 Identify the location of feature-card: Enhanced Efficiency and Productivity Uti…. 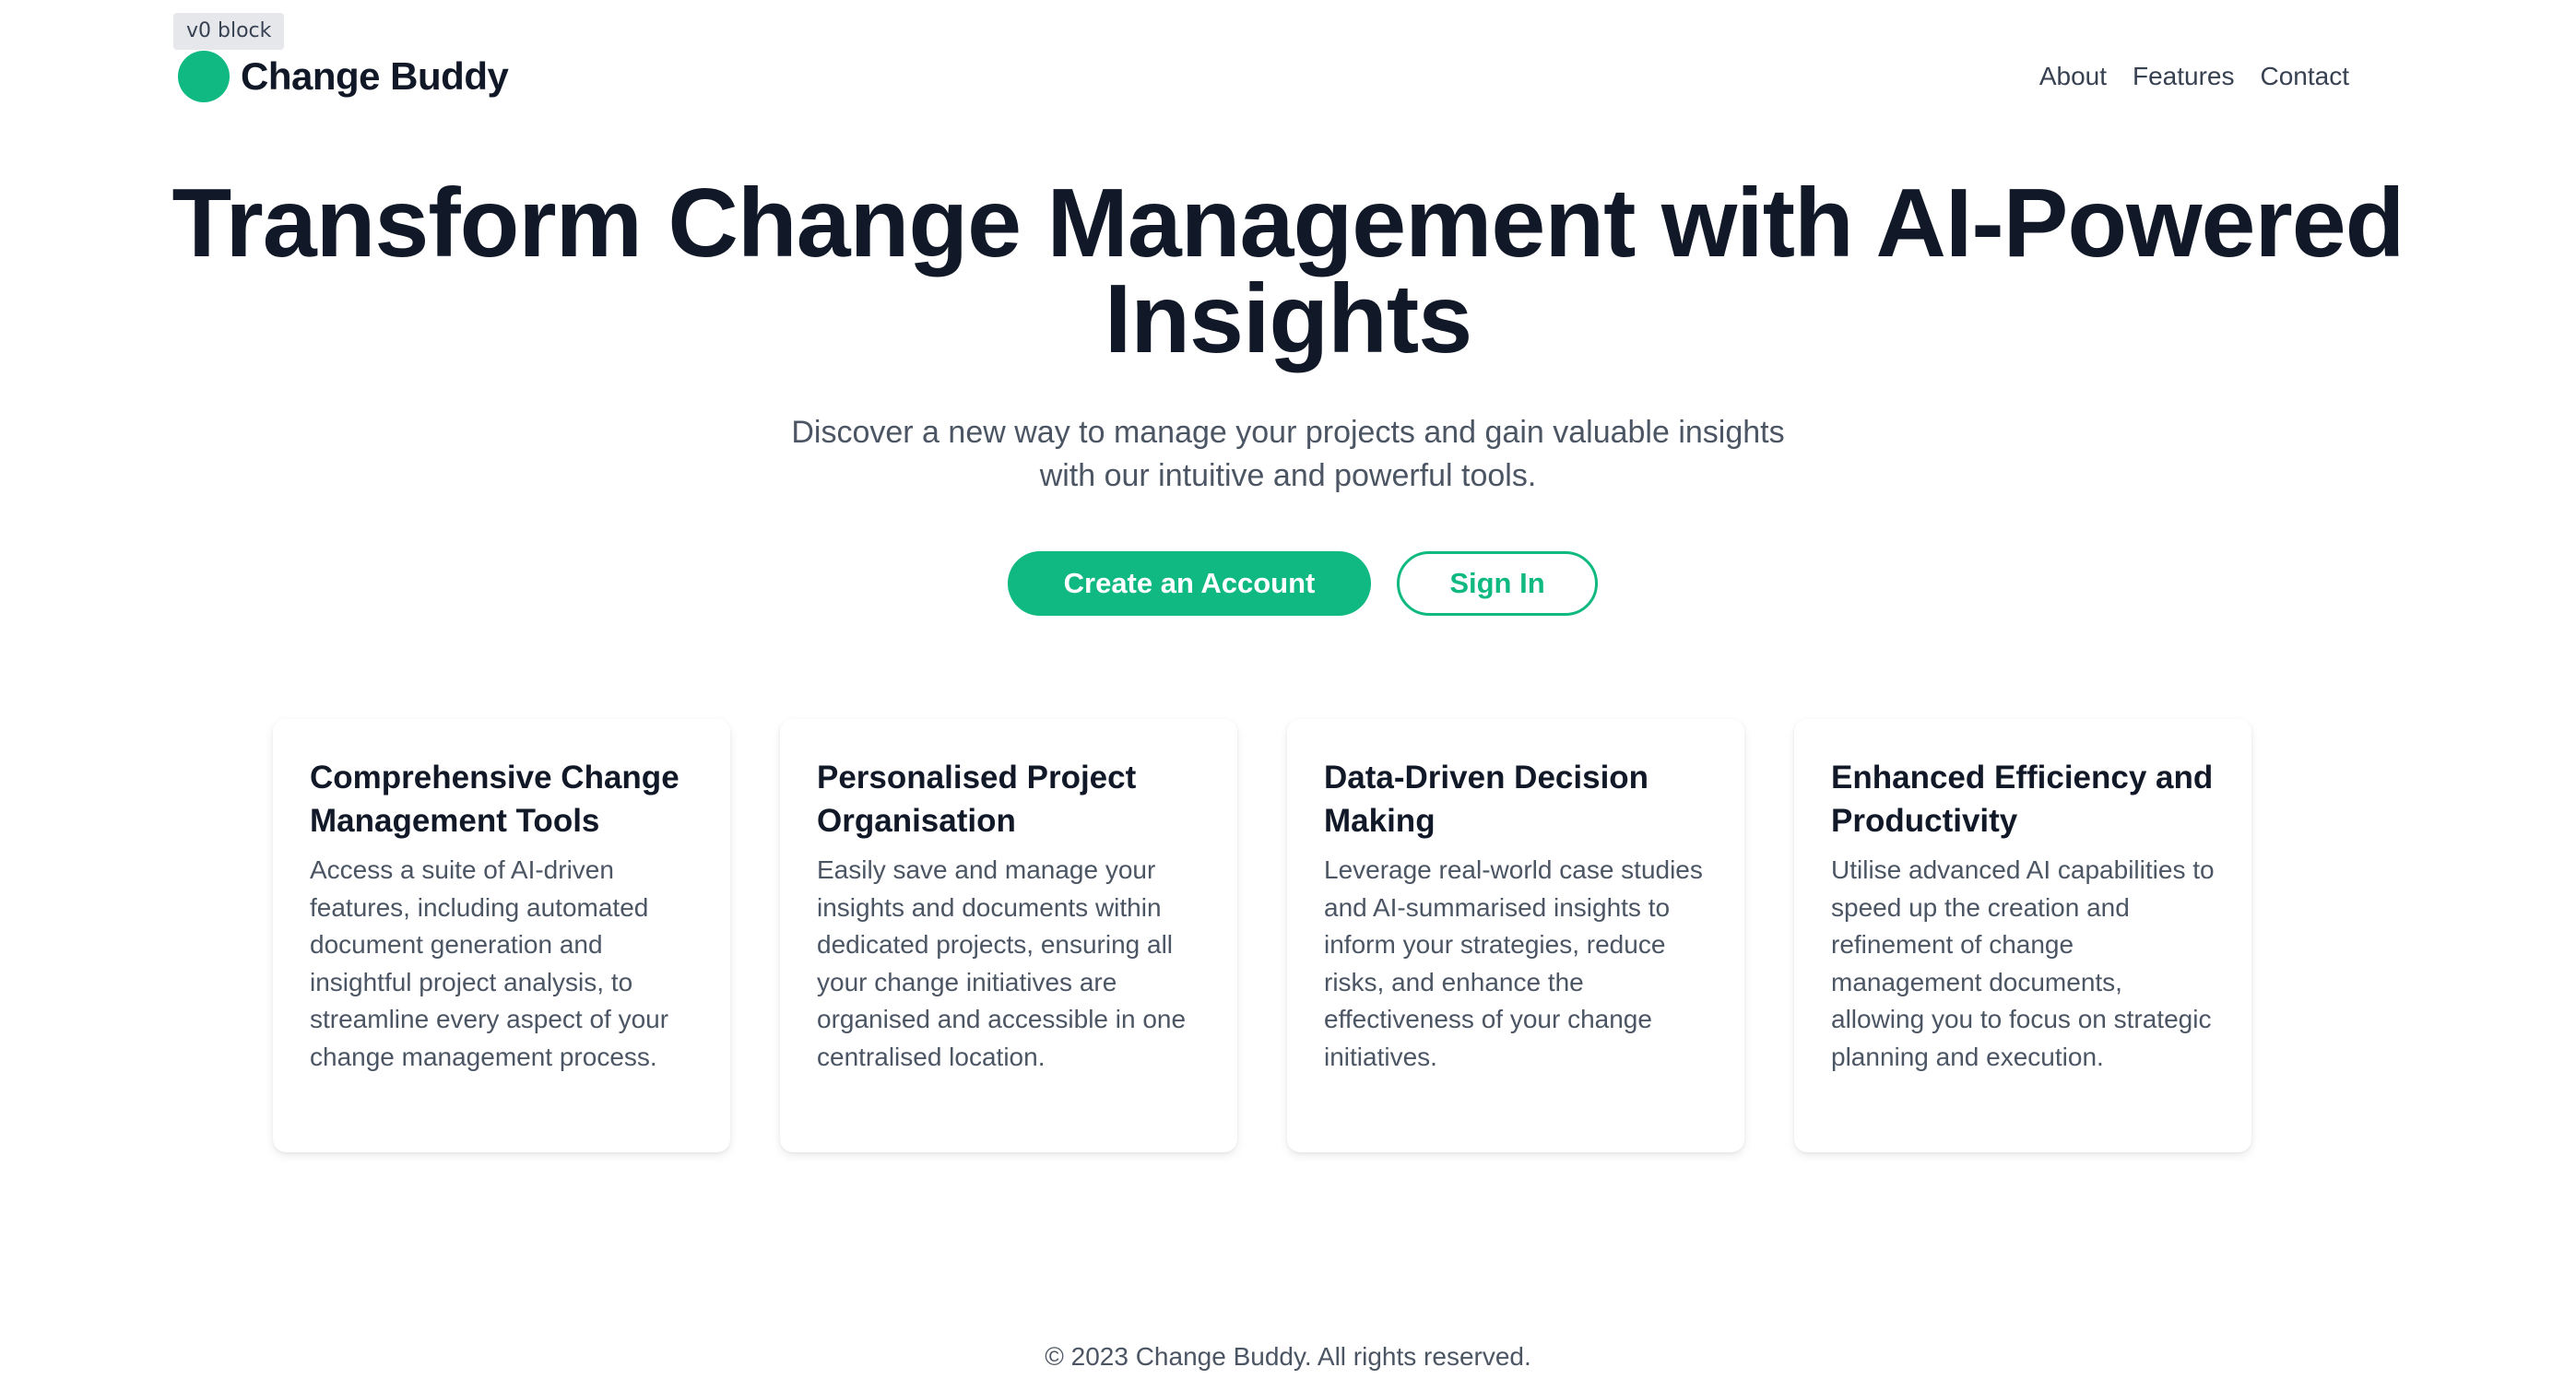
(2022, 935).